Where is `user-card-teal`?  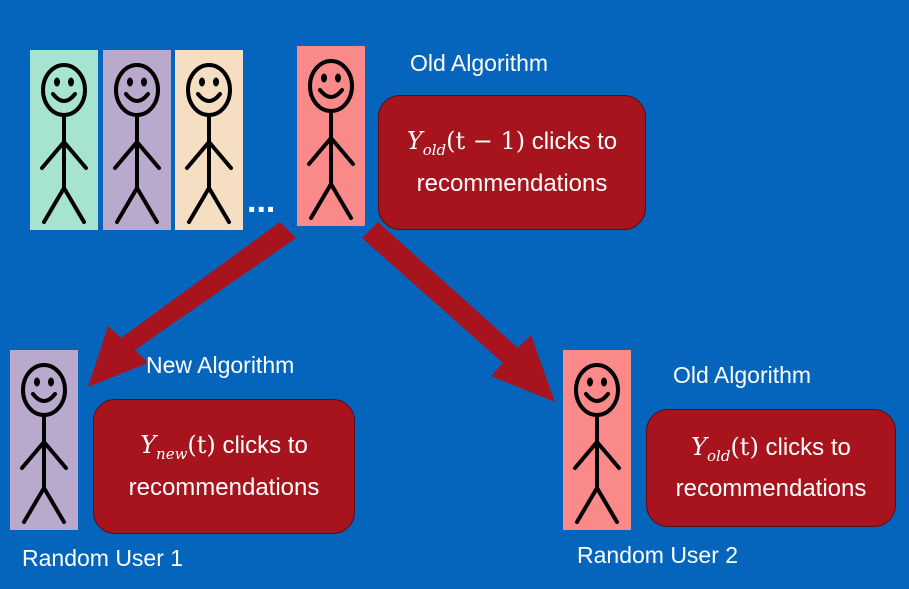 user-card-teal is located at coordinates (64, 140).